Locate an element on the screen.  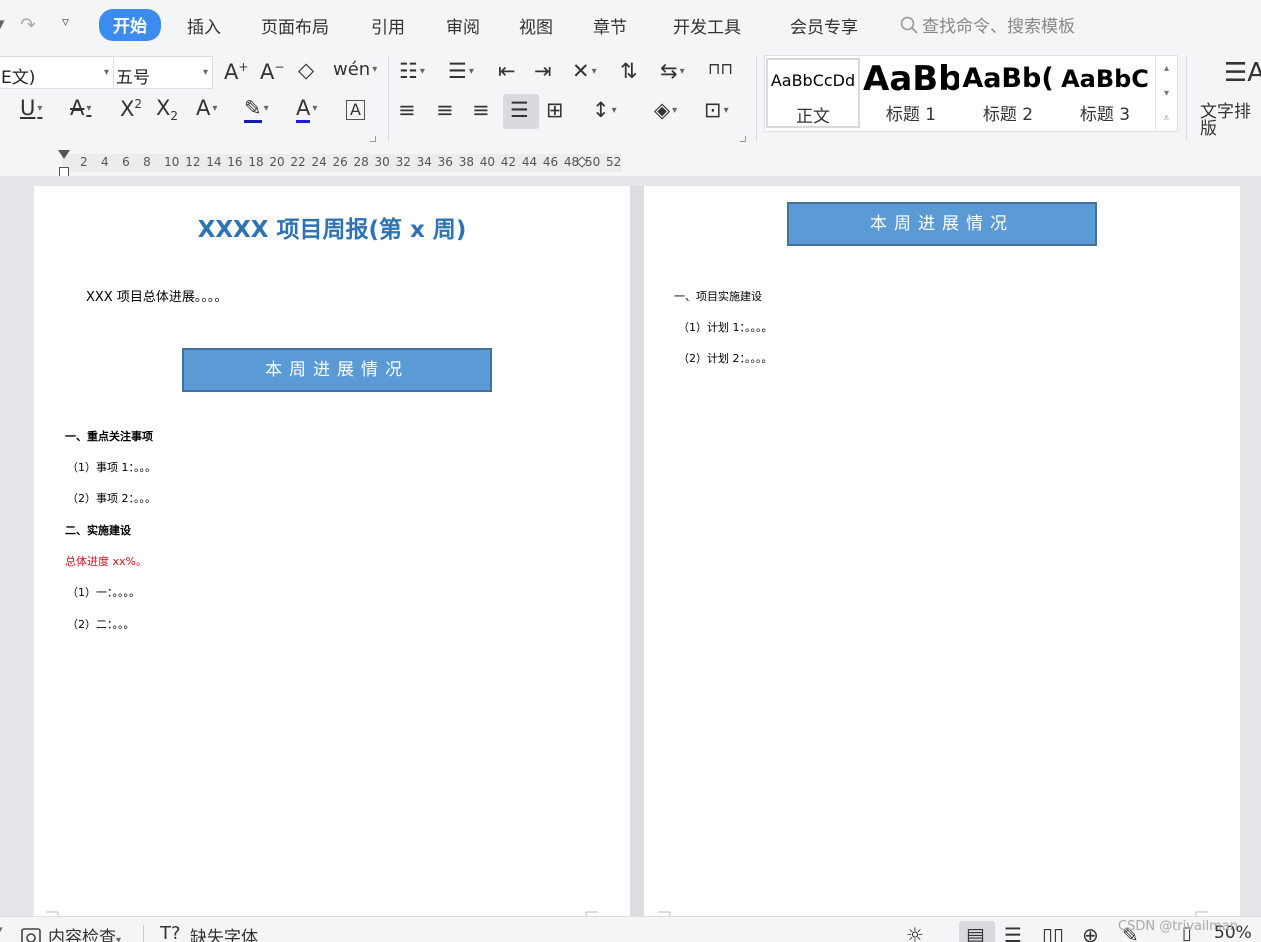
table-ruler-icon: ⊓⊓ is located at coordinates (720, 69).